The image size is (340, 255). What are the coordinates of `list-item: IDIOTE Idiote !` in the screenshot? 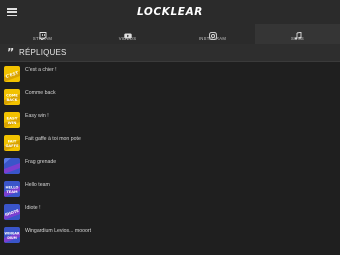 It's located at (170, 211).